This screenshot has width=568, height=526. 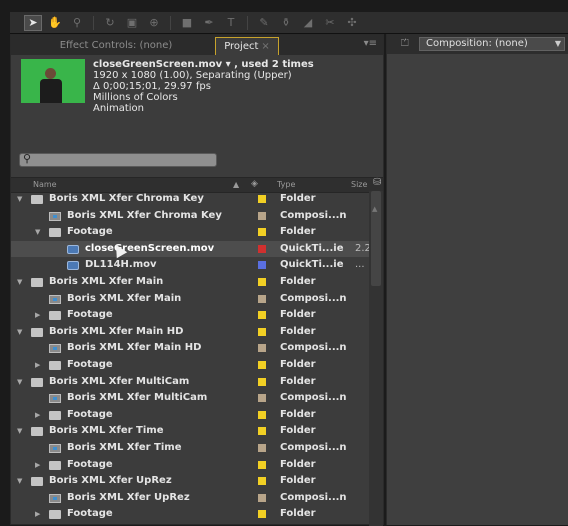 What do you see at coordinates (190, 232) in the screenshot?
I see `list-item: ▼ Footage Folder` at bounding box center [190, 232].